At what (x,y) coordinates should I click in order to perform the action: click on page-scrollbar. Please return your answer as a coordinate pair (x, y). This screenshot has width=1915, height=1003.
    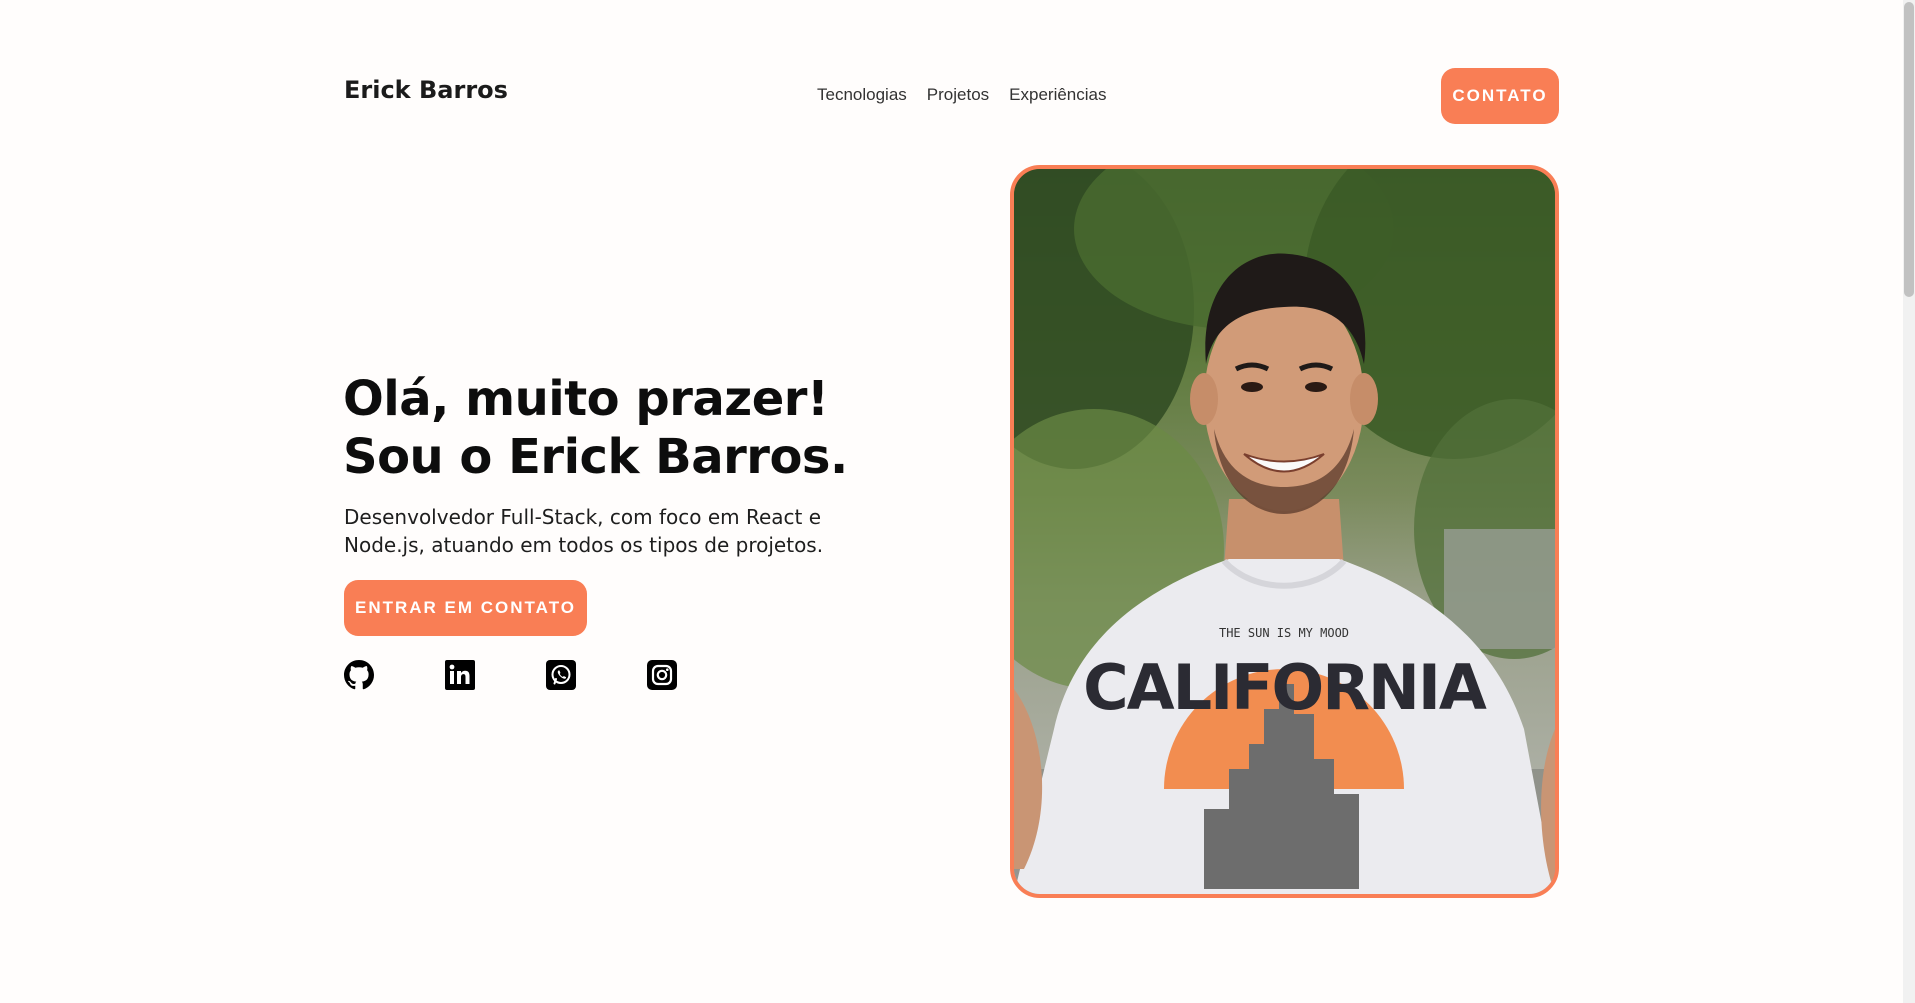
    Looking at the image, I should click on (1909, 501).